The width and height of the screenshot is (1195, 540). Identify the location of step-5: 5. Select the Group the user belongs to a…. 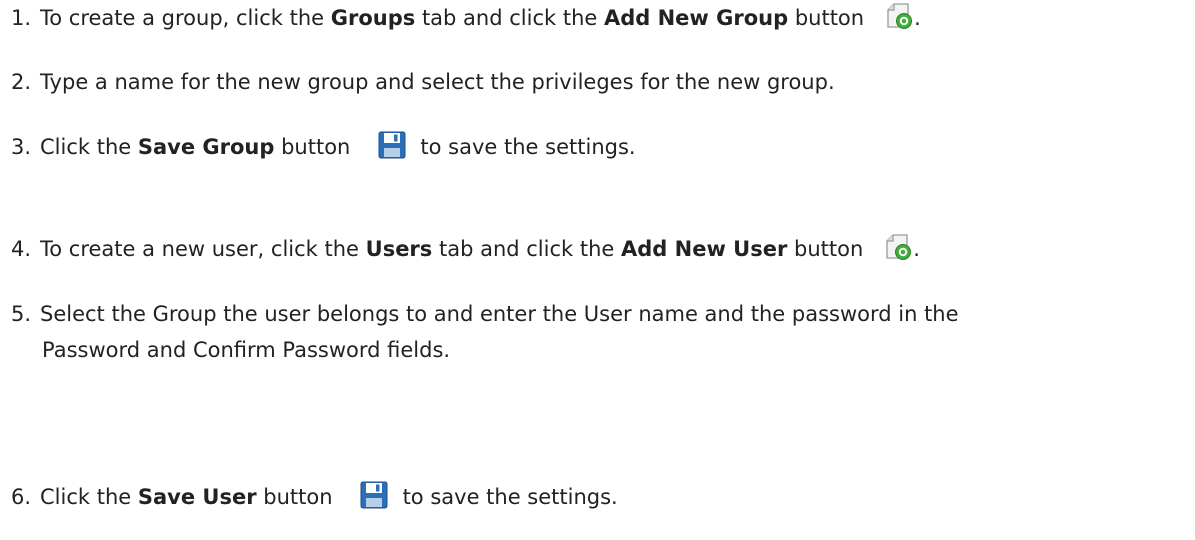
(598, 332).